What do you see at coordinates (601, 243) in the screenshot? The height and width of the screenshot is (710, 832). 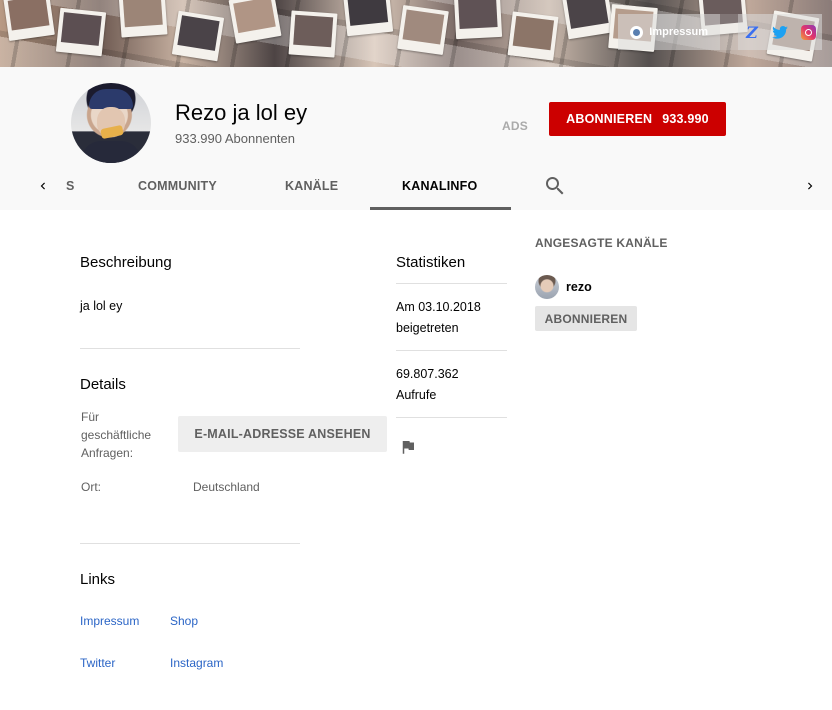 I see `featured-channels-heading: ANGESAGTE KANÄLE` at bounding box center [601, 243].